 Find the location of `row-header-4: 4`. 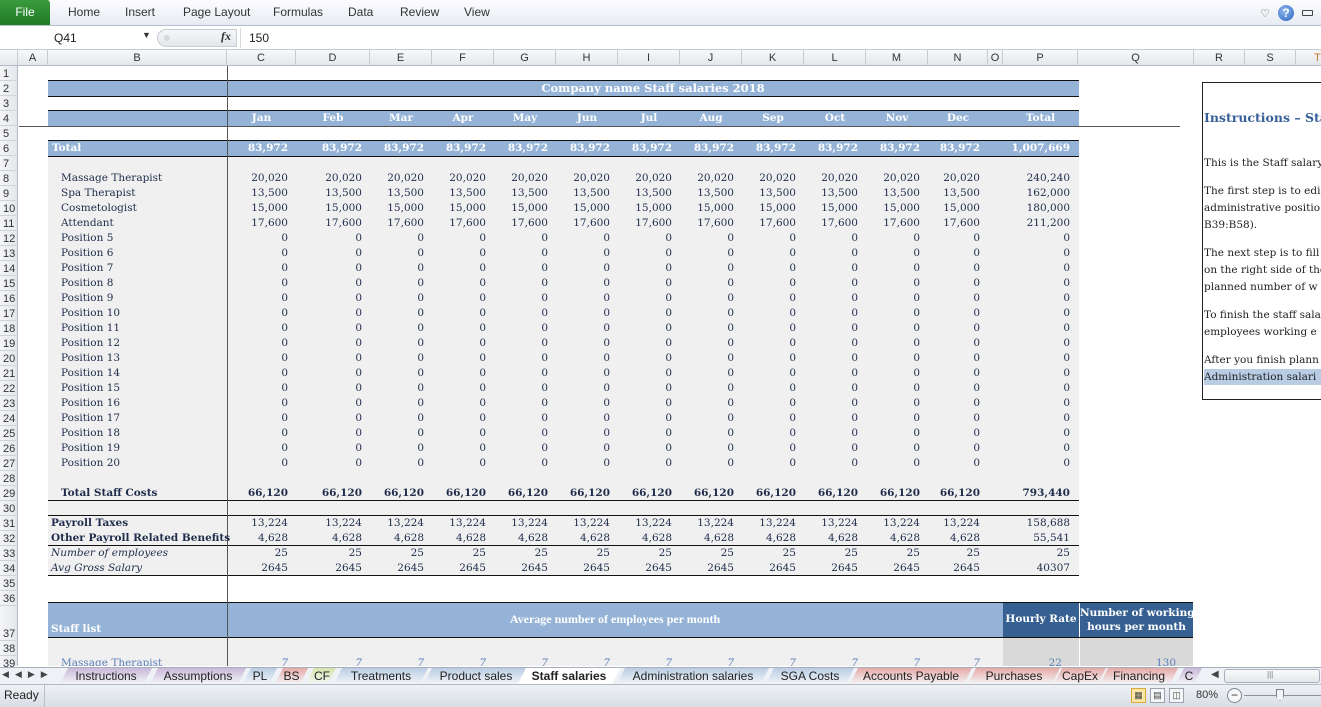

row-header-4: 4 is located at coordinates (9, 118).